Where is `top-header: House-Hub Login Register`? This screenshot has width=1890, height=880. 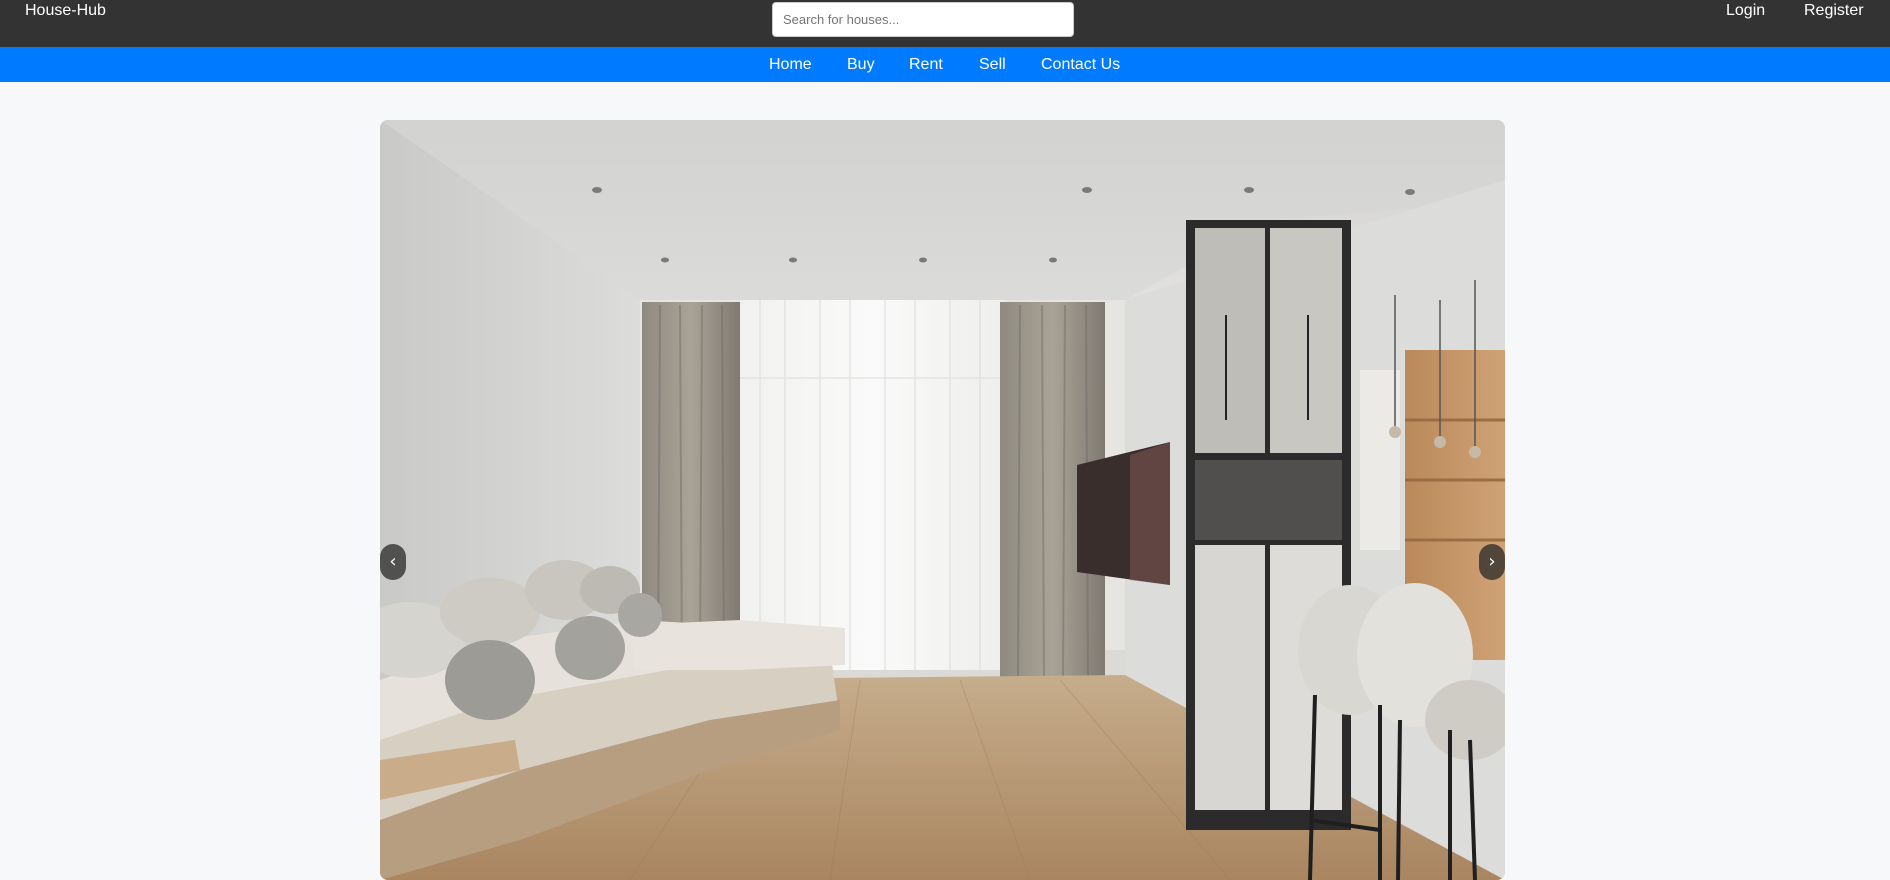
top-header: House-Hub Login Register is located at coordinates (945, 23).